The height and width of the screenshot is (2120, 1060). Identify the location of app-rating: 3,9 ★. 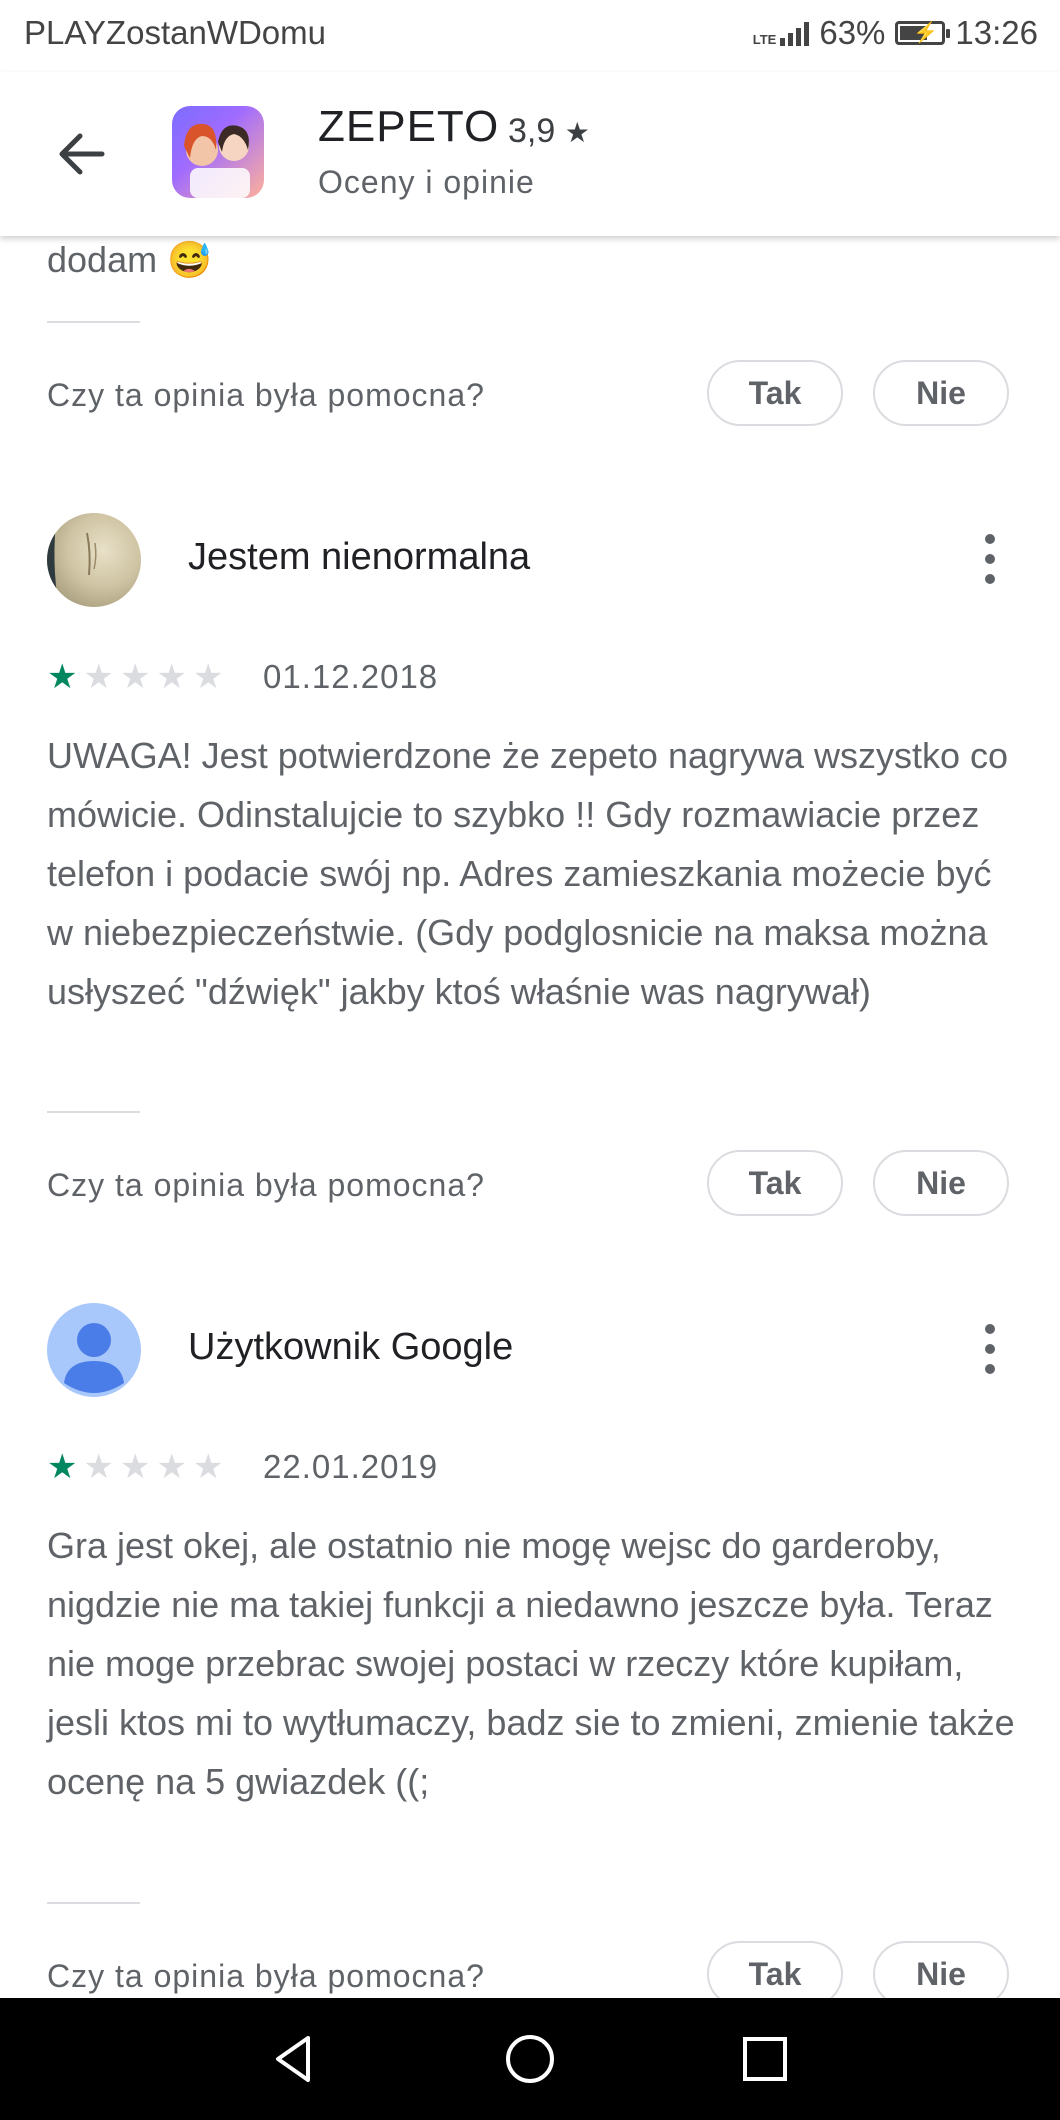
(549, 131).